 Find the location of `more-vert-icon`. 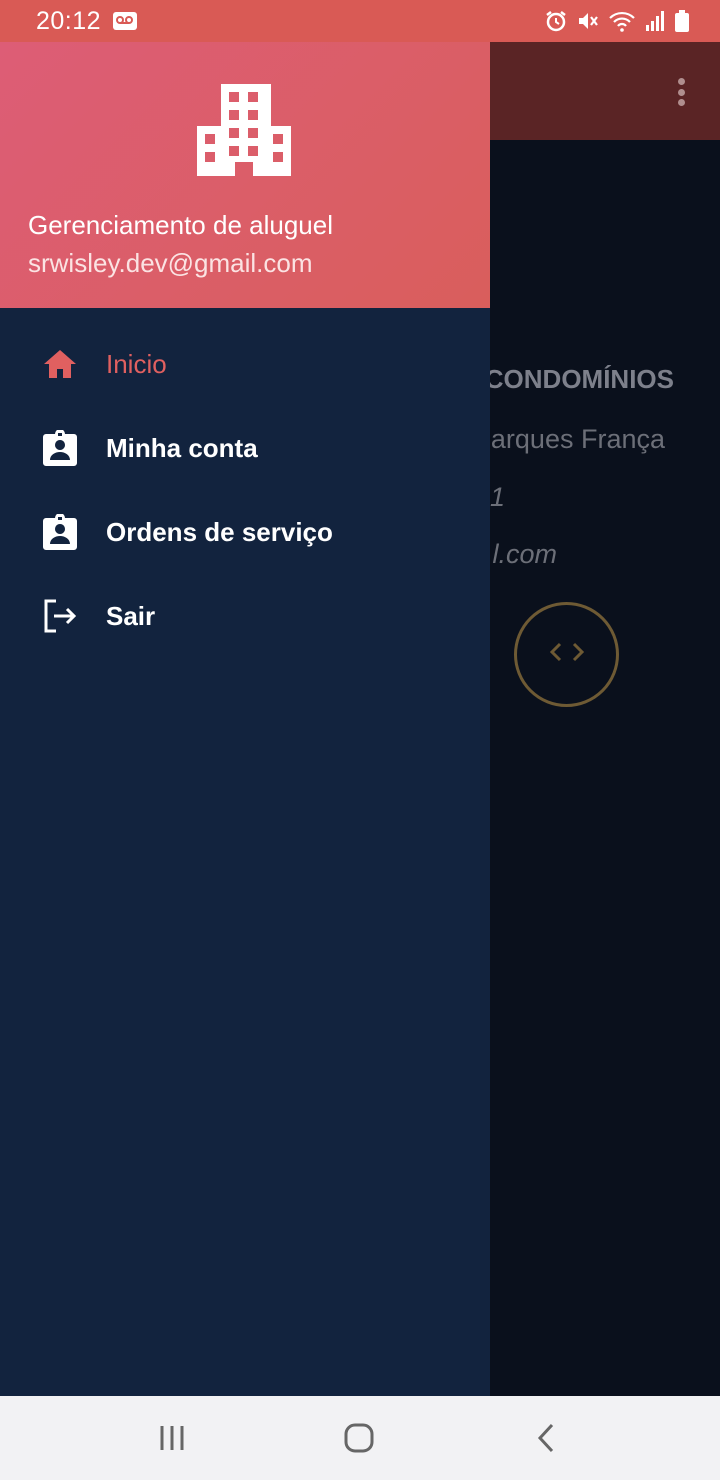

more-vert-icon is located at coordinates (681, 92).